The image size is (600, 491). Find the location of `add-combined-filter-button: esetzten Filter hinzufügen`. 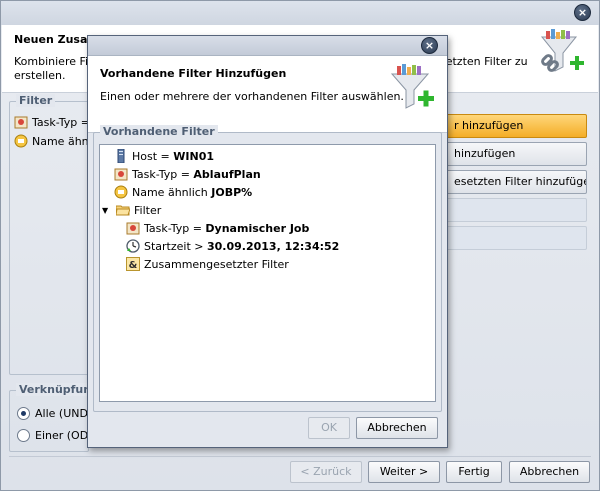

add-combined-filter-button: esetzten Filter hinzufügen is located at coordinates (513, 182).